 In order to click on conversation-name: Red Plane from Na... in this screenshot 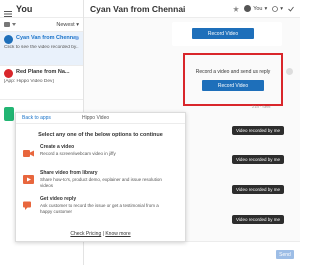, I will do `click(43, 72)`.